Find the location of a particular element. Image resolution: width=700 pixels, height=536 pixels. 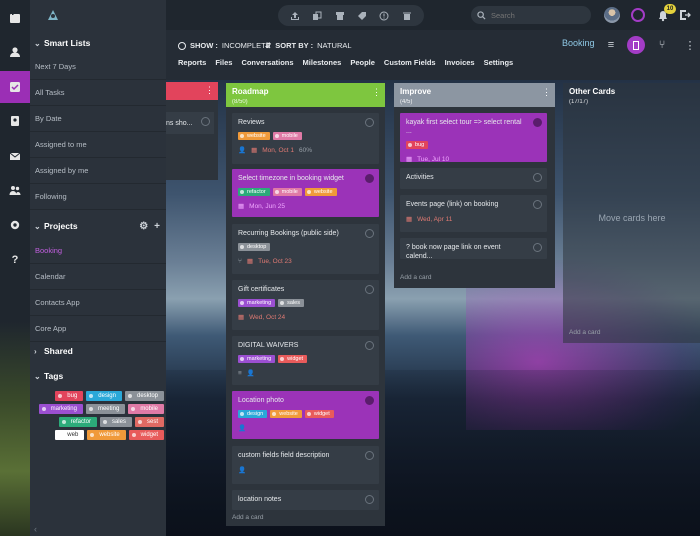

tag-web: web is located at coordinates (70, 435).